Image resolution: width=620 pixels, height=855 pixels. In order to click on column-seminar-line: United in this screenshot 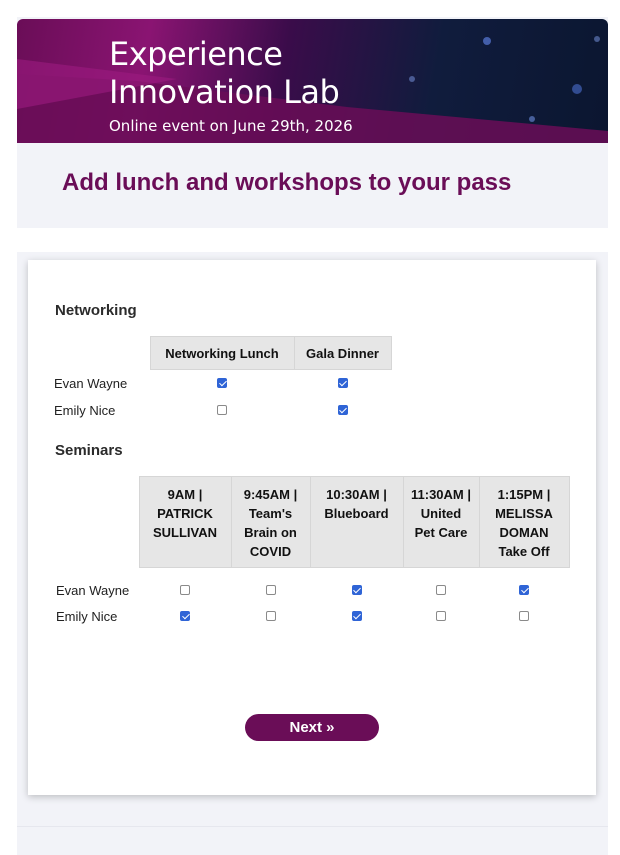, I will do `click(441, 513)`.